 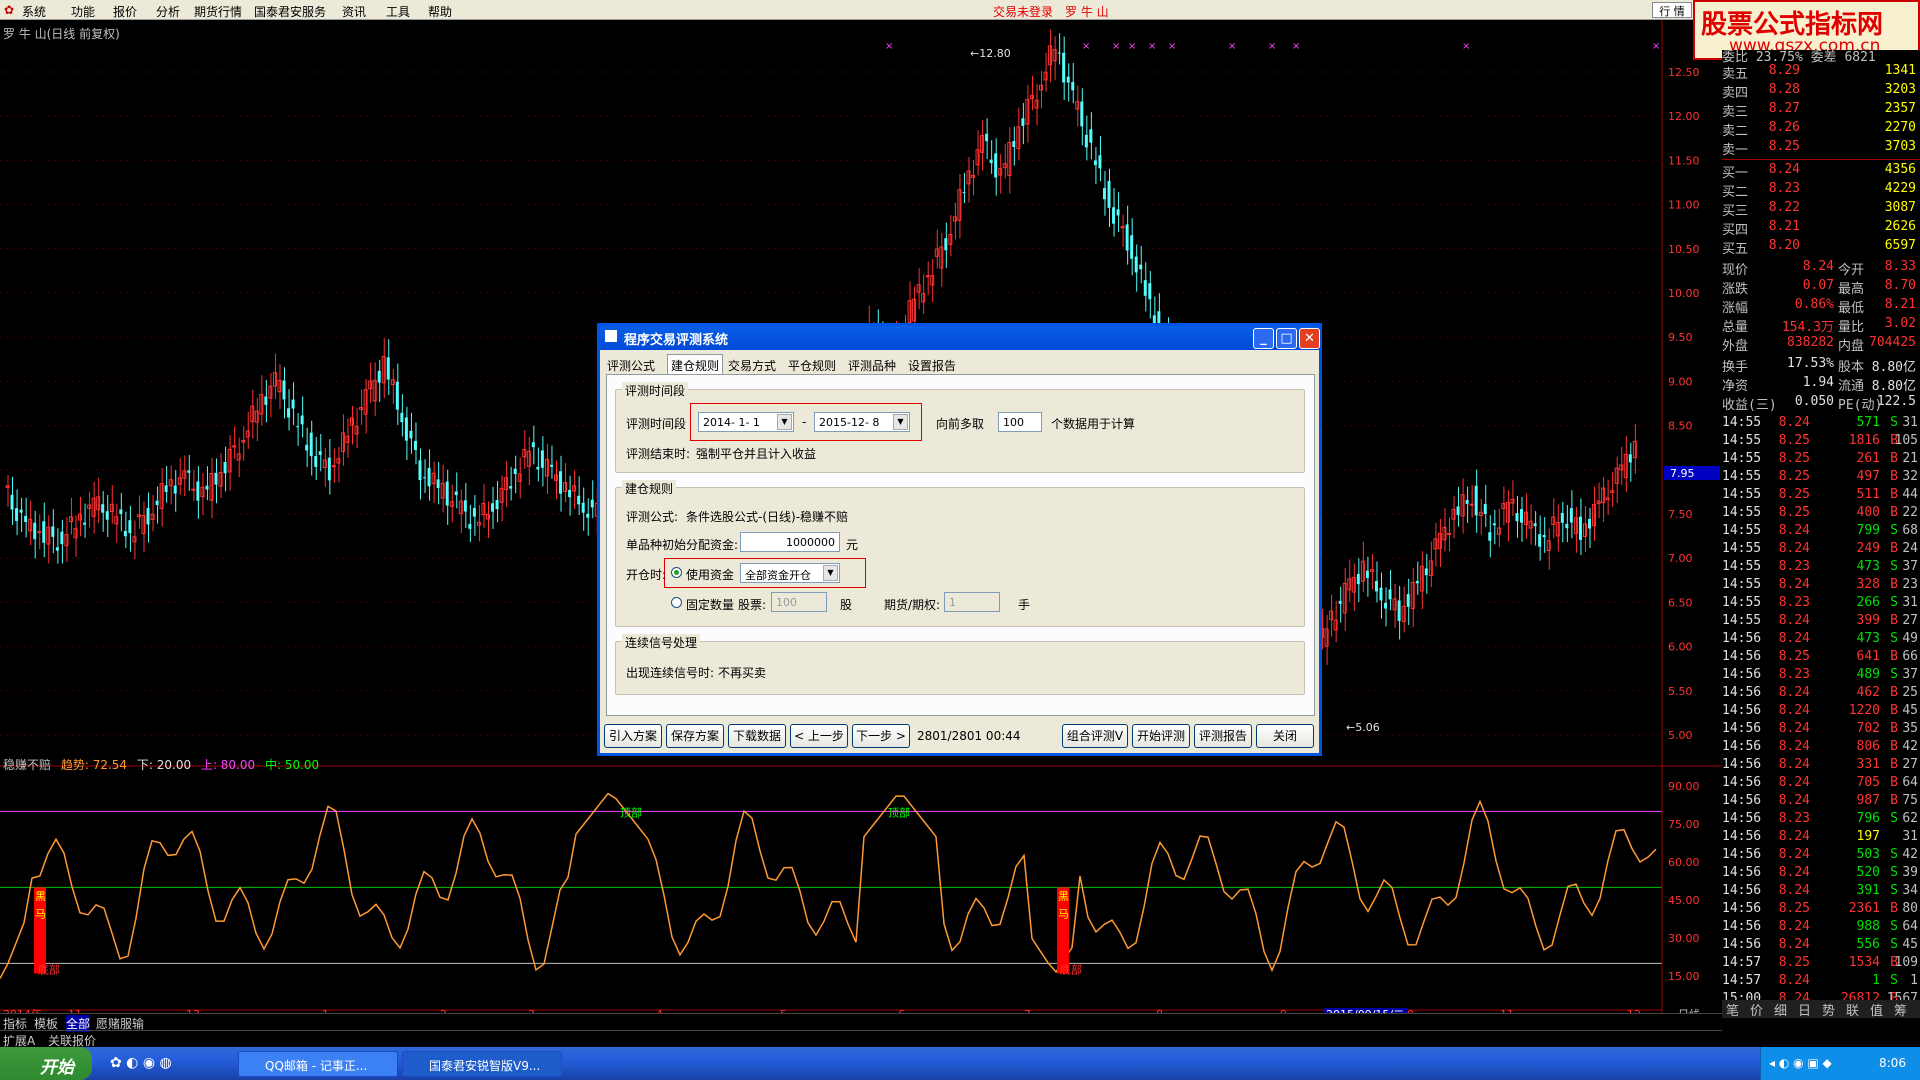 I want to click on login-status: 交易未登录, so click(x=1023, y=11).